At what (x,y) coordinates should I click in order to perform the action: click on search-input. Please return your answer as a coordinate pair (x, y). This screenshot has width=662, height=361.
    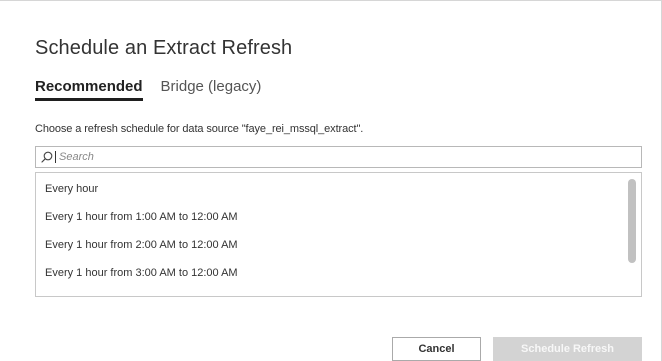
    Looking at the image, I should click on (337, 157).